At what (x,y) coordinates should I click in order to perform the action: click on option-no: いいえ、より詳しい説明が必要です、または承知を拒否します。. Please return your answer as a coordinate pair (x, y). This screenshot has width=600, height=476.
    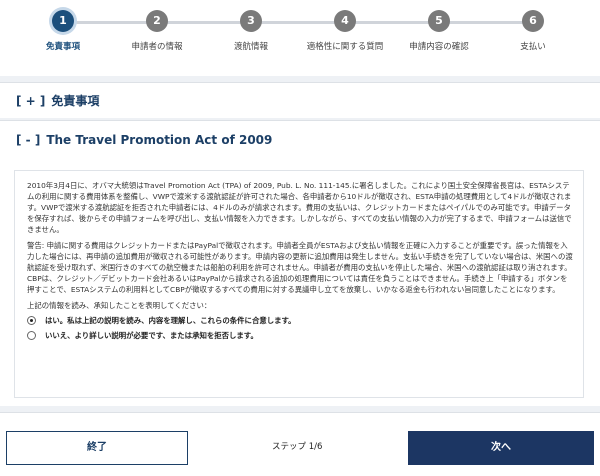
    Looking at the image, I should click on (300, 335).